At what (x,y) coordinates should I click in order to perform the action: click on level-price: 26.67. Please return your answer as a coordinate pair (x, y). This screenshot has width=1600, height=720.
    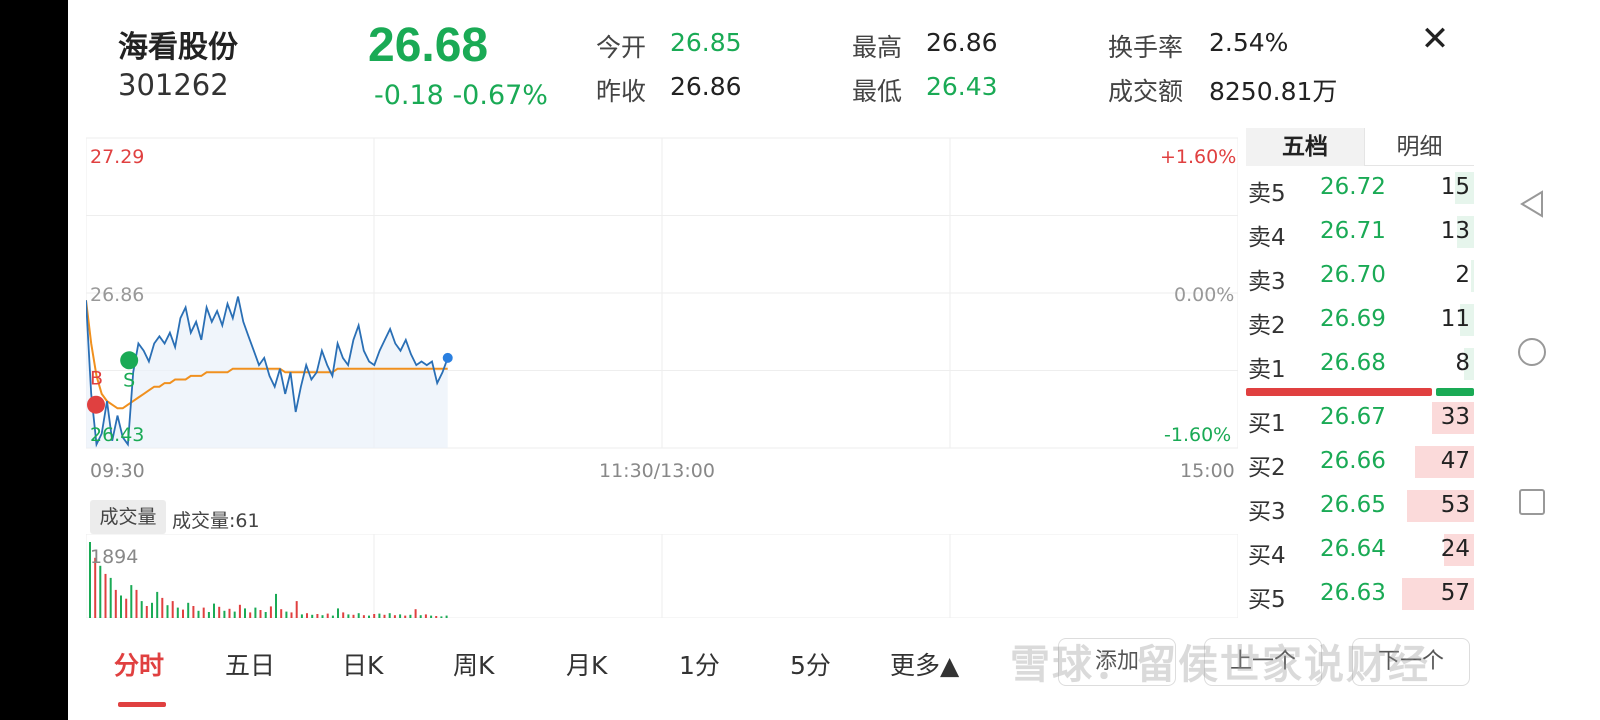
    Looking at the image, I should click on (1353, 417).